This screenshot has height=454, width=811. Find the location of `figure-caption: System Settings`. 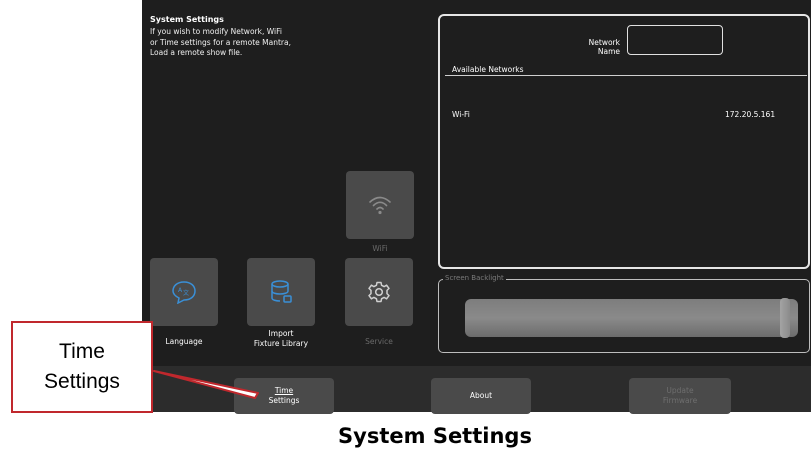

figure-caption: System Settings is located at coordinates (435, 436).